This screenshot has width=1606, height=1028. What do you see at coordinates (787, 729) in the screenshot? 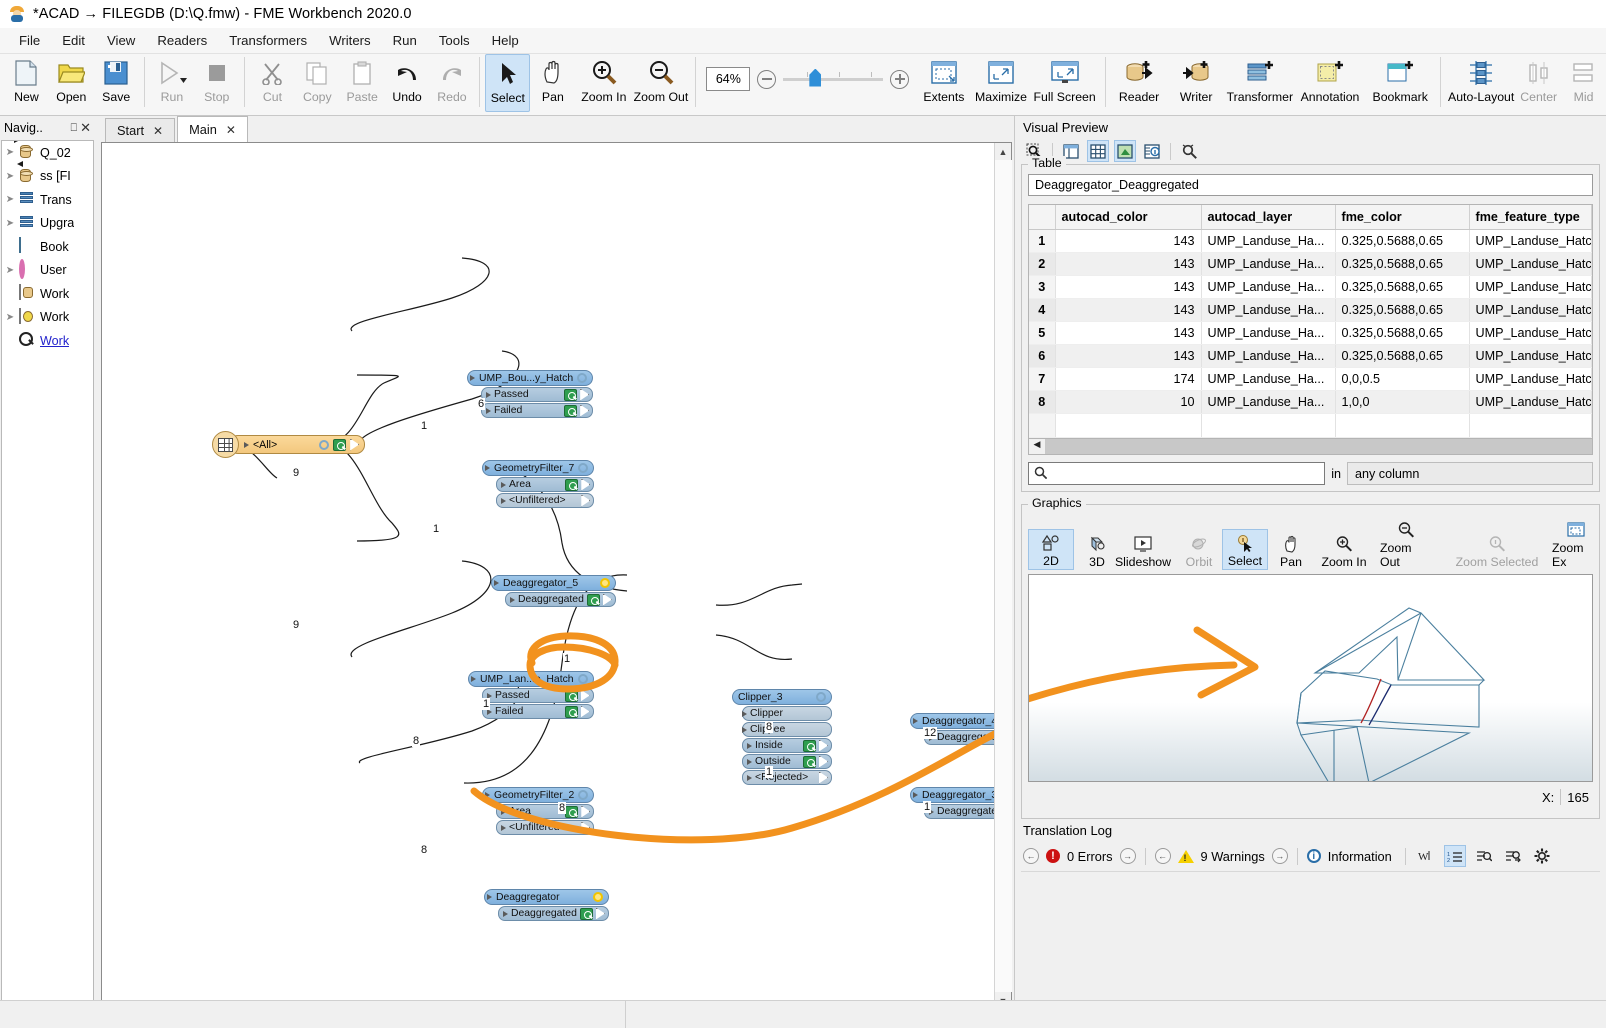
I see `node-port-clippee: Clippee` at bounding box center [787, 729].